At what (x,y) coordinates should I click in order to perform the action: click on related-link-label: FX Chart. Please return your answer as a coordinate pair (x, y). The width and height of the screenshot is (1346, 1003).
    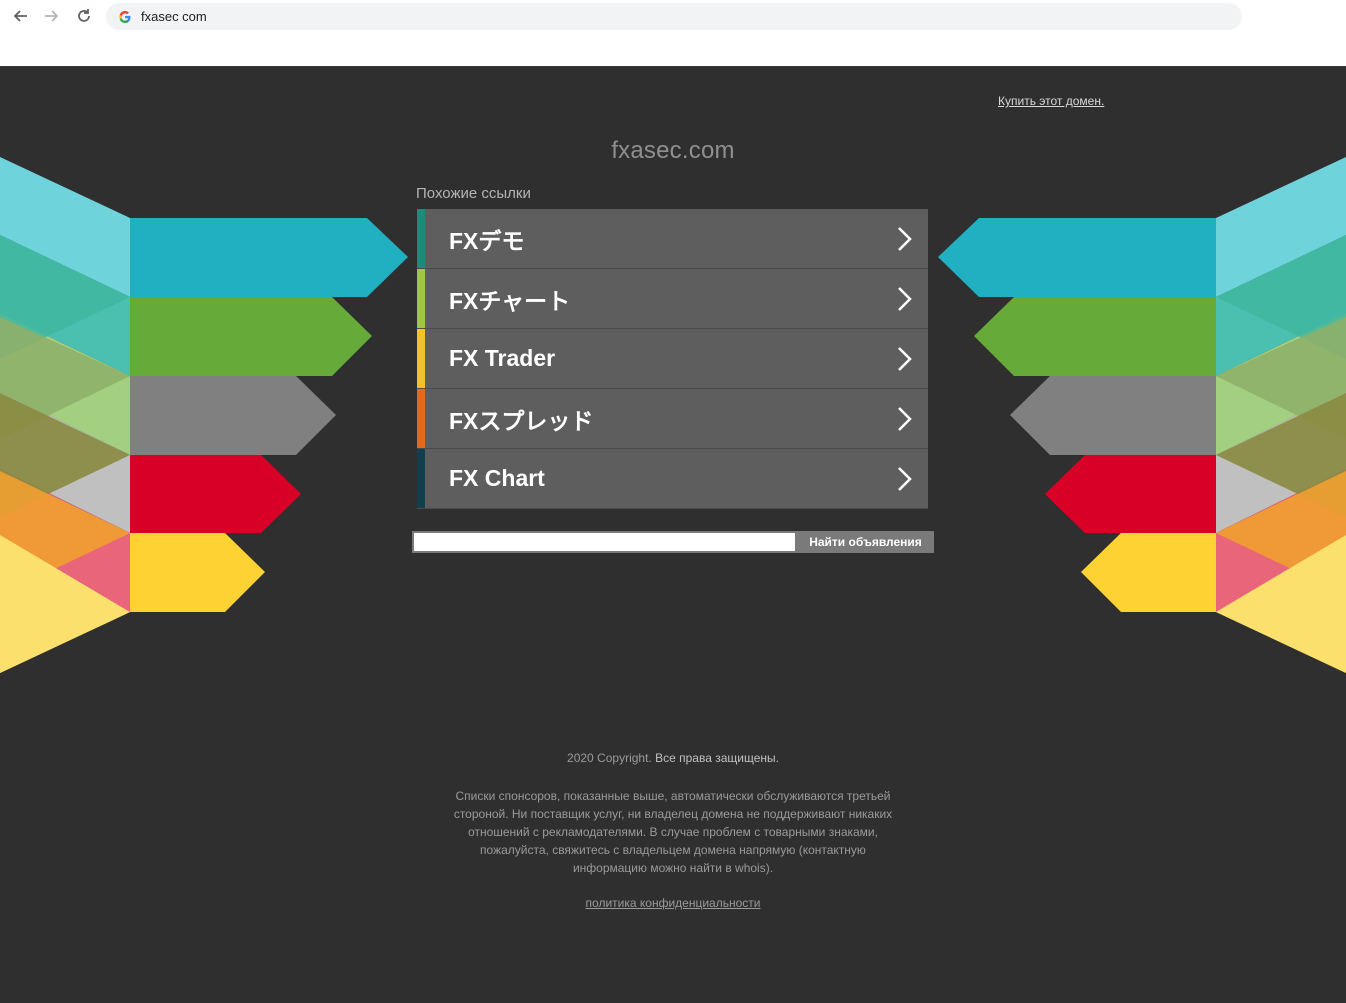
    Looking at the image, I should click on (497, 478).